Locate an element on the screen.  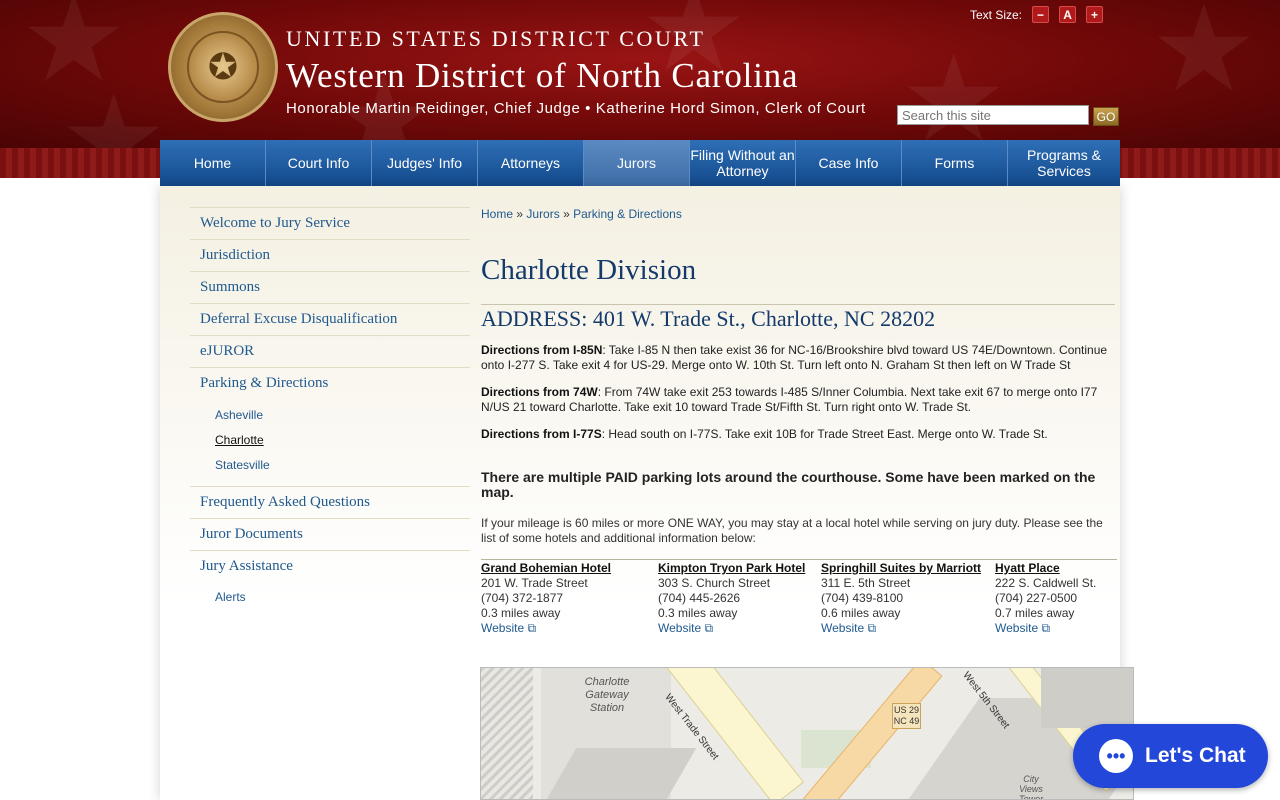
hotel-address: 201 W. Trade Street is located at coordinates (534, 583).